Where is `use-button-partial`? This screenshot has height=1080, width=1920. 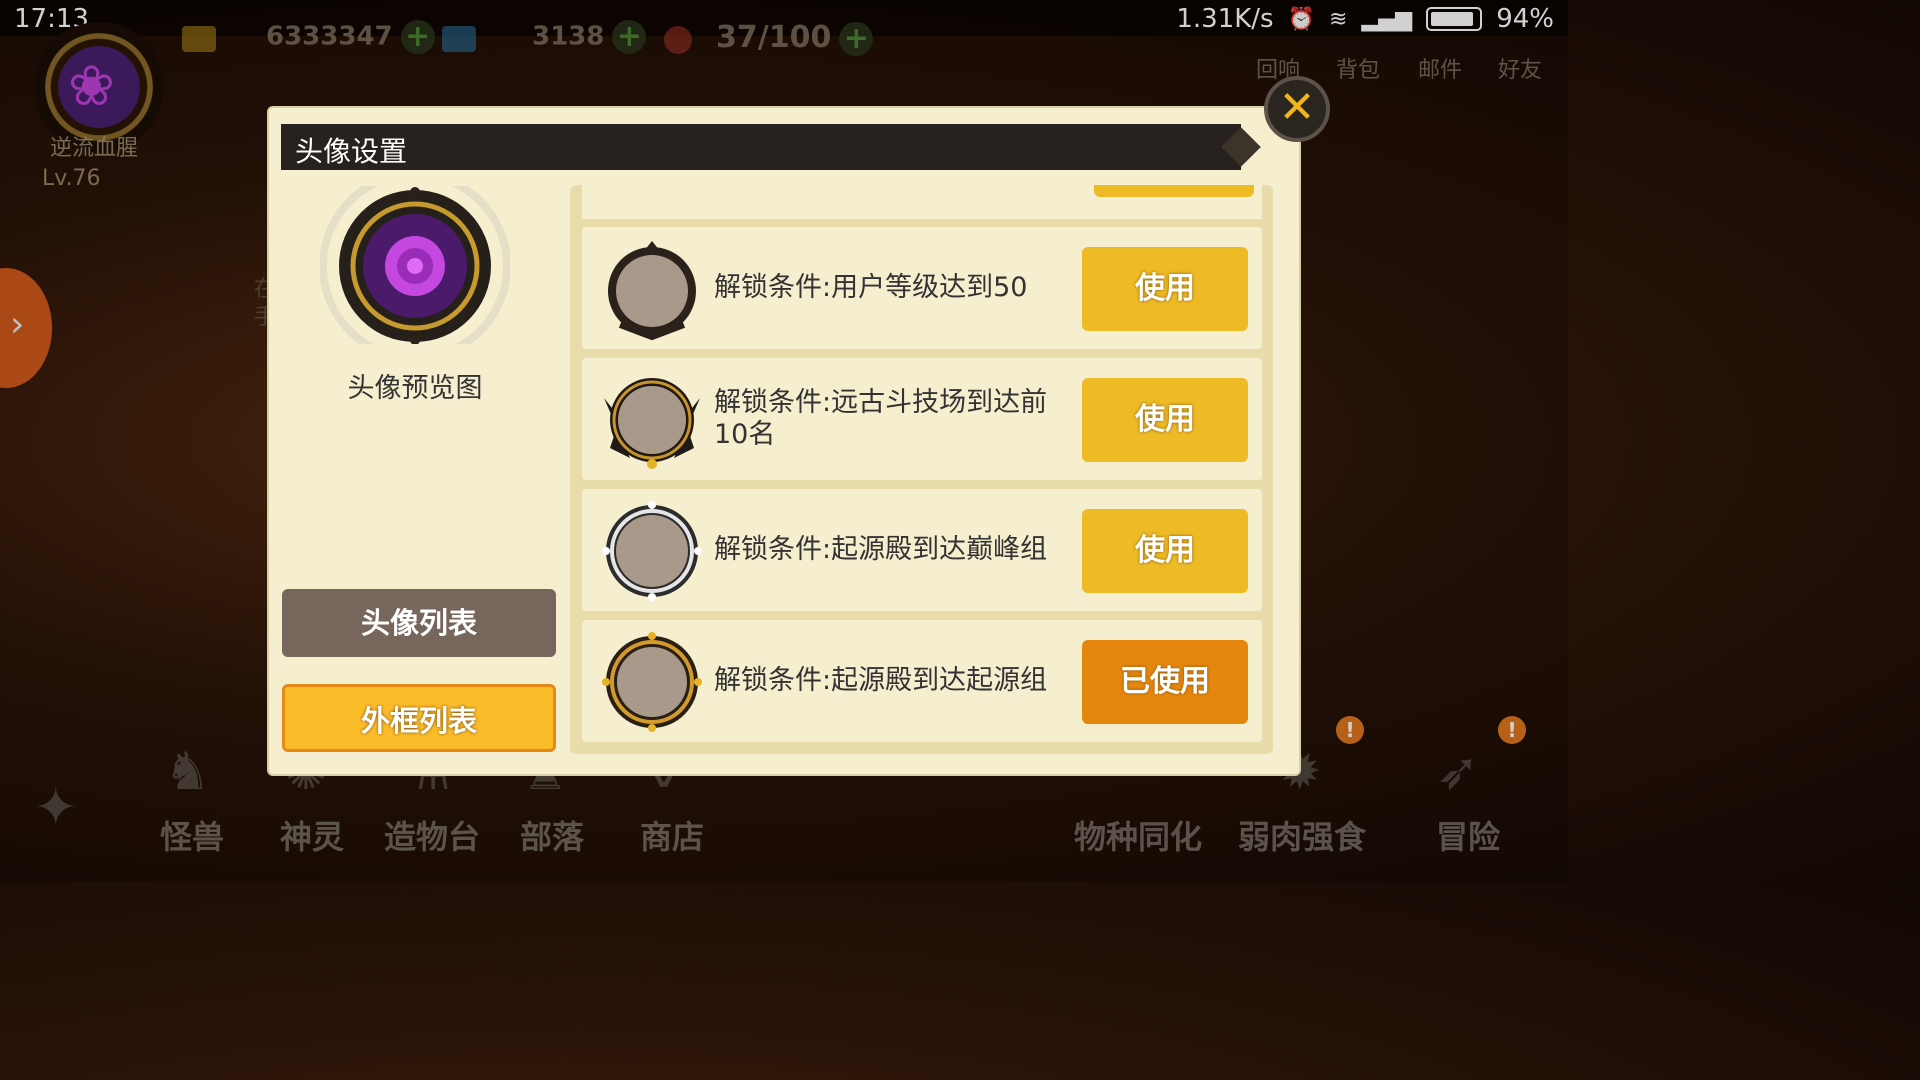
use-button-partial is located at coordinates (1174, 191).